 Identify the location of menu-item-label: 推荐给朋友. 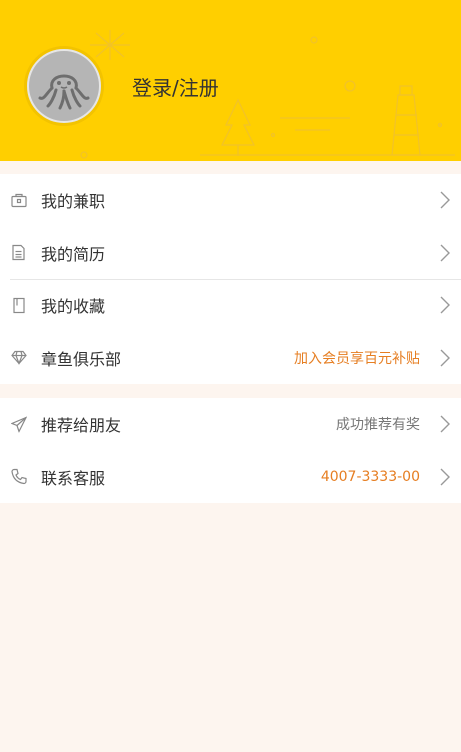
(81, 426).